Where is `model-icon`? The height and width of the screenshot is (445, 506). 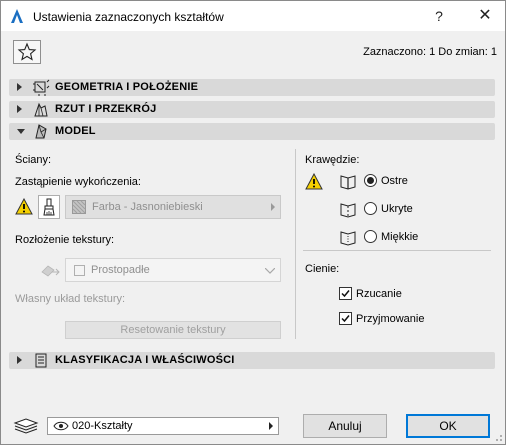 model-icon is located at coordinates (41, 131).